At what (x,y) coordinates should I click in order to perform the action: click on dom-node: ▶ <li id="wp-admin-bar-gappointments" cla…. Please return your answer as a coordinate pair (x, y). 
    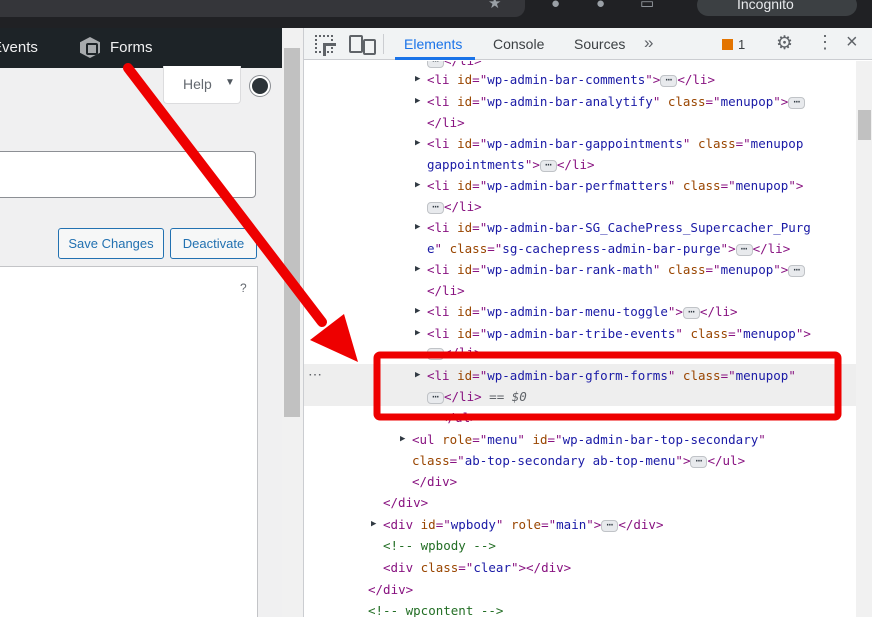
    Looking at the image, I should click on (580, 144).